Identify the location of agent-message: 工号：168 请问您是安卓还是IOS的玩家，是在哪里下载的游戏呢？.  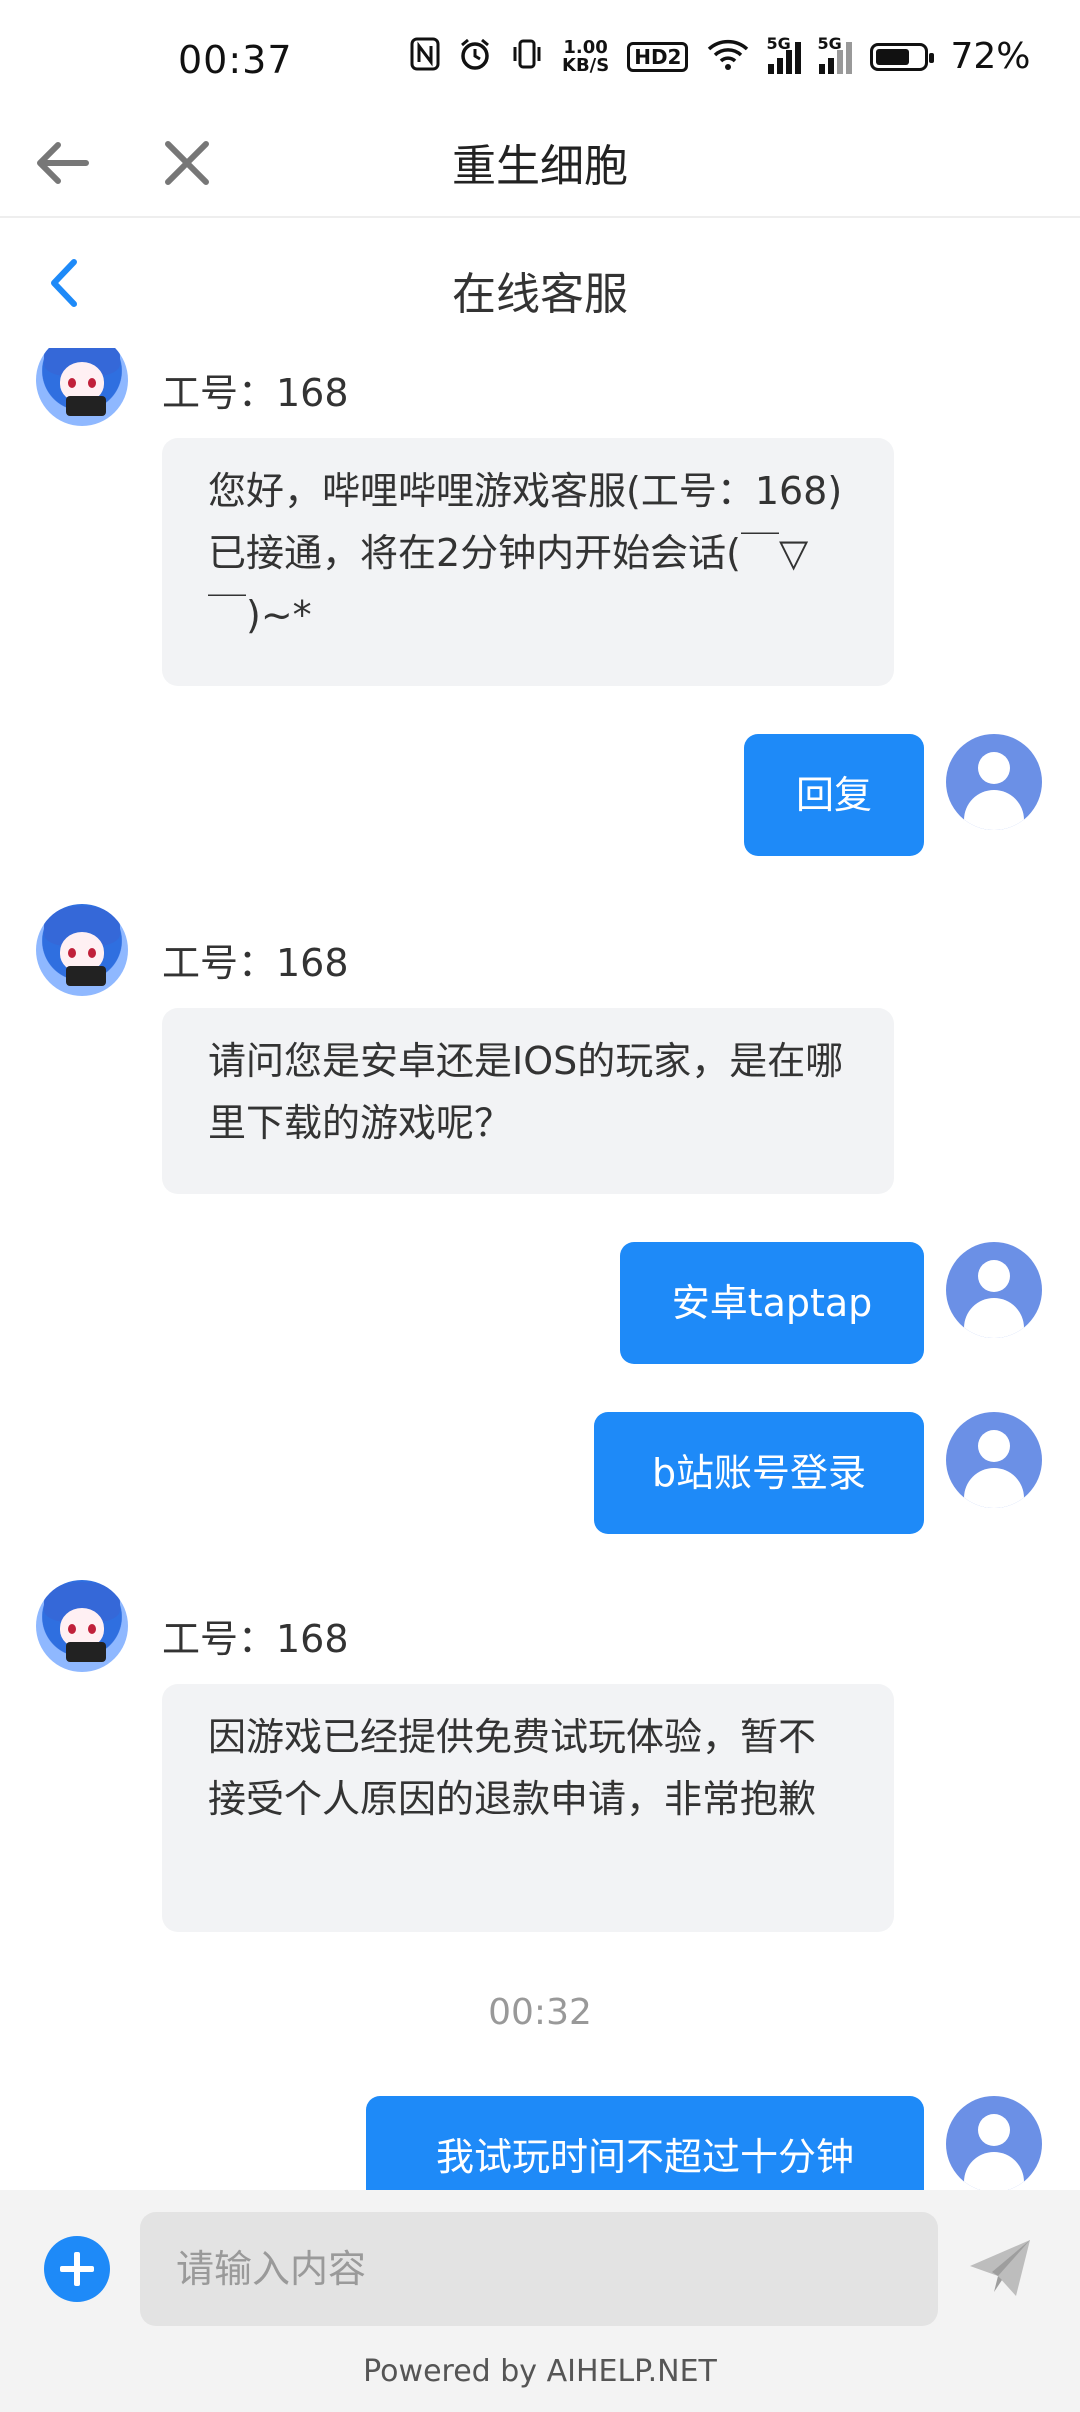
(540, 1049).